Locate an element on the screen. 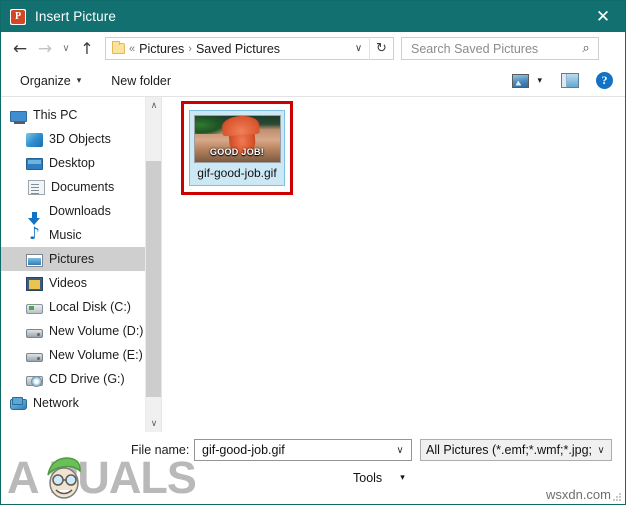 The image size is (626, 505). file-type-filter-value: All Pictures (*.emf;*.wmf;*.jpg;* is located at coordinates (508, 450).